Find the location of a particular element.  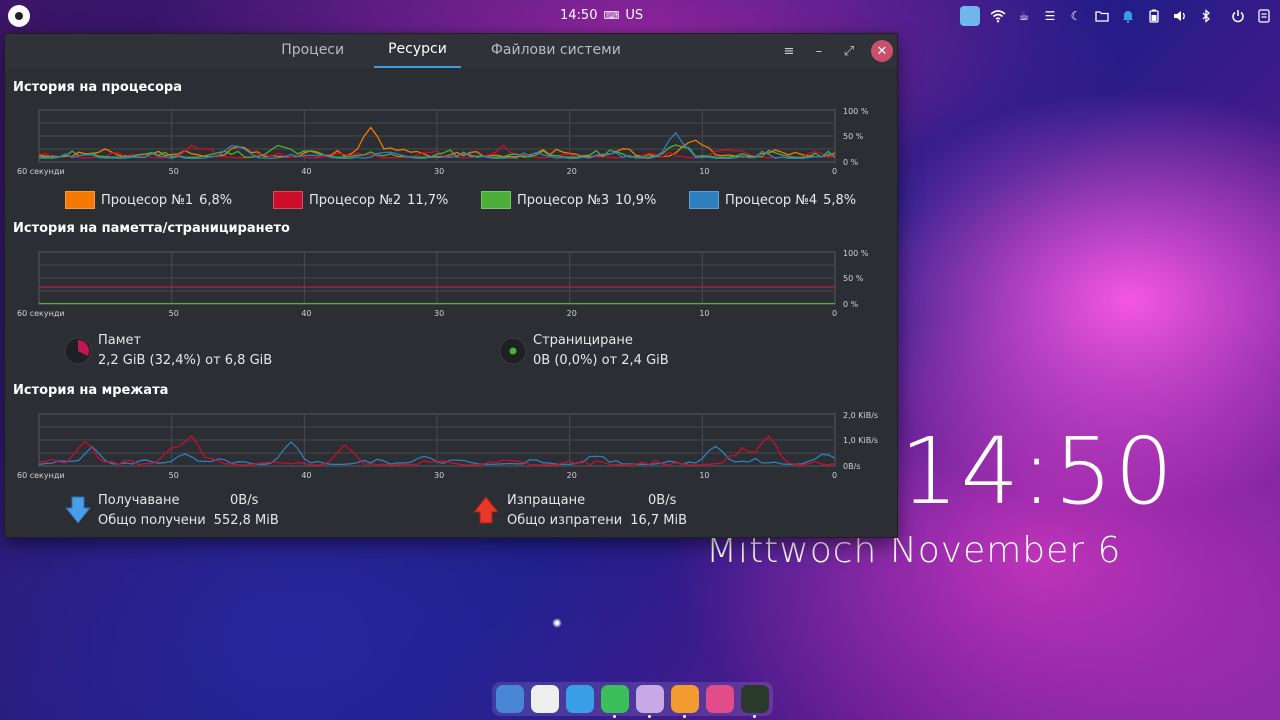

swap-pie-dot is located at coordinates (513, 351).